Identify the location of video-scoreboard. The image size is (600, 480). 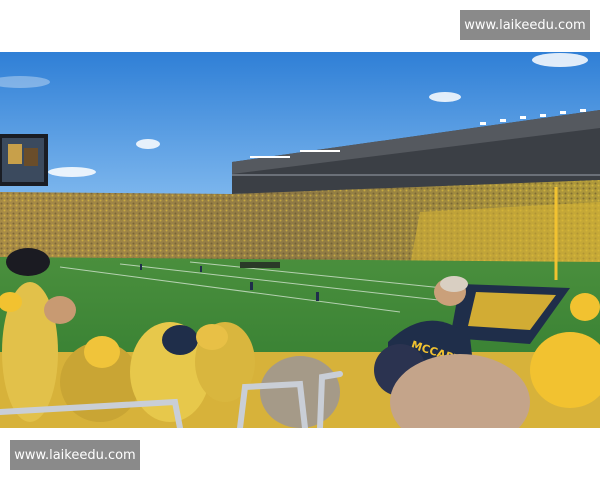
(24, 160).